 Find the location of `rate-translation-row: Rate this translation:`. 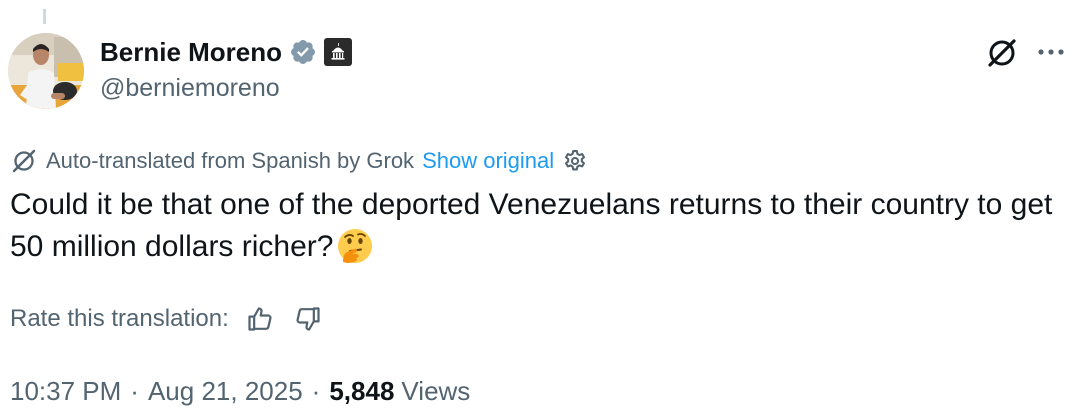

rate-translation-row: Rate this translation: is located at coordinates (167, 319).